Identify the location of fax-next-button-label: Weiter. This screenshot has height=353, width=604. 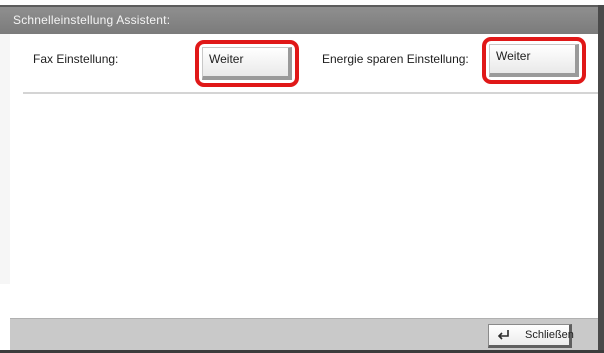
(226, 59).